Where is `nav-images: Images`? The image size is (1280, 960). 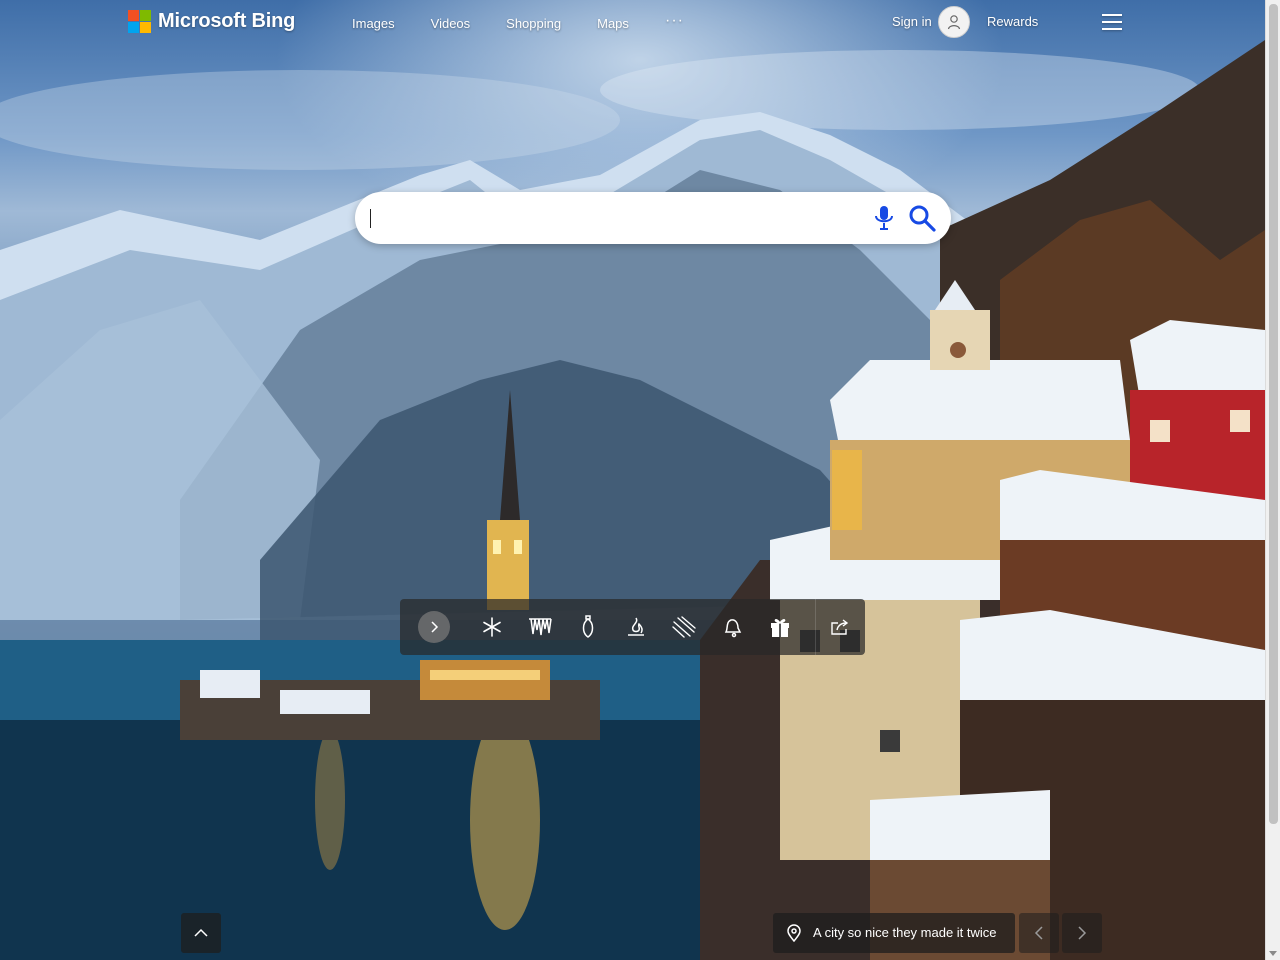
nav-images: Images is located at coordinates (373, 23).